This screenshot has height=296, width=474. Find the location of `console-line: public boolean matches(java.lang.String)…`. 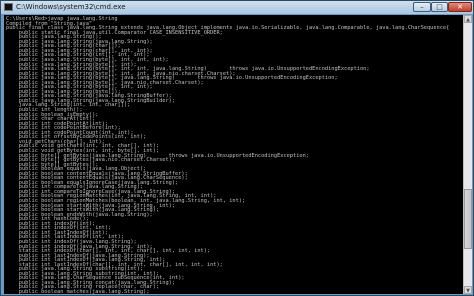

console-line: public boolean matches(java.lang.String)… is located at coordinates (78, 291).